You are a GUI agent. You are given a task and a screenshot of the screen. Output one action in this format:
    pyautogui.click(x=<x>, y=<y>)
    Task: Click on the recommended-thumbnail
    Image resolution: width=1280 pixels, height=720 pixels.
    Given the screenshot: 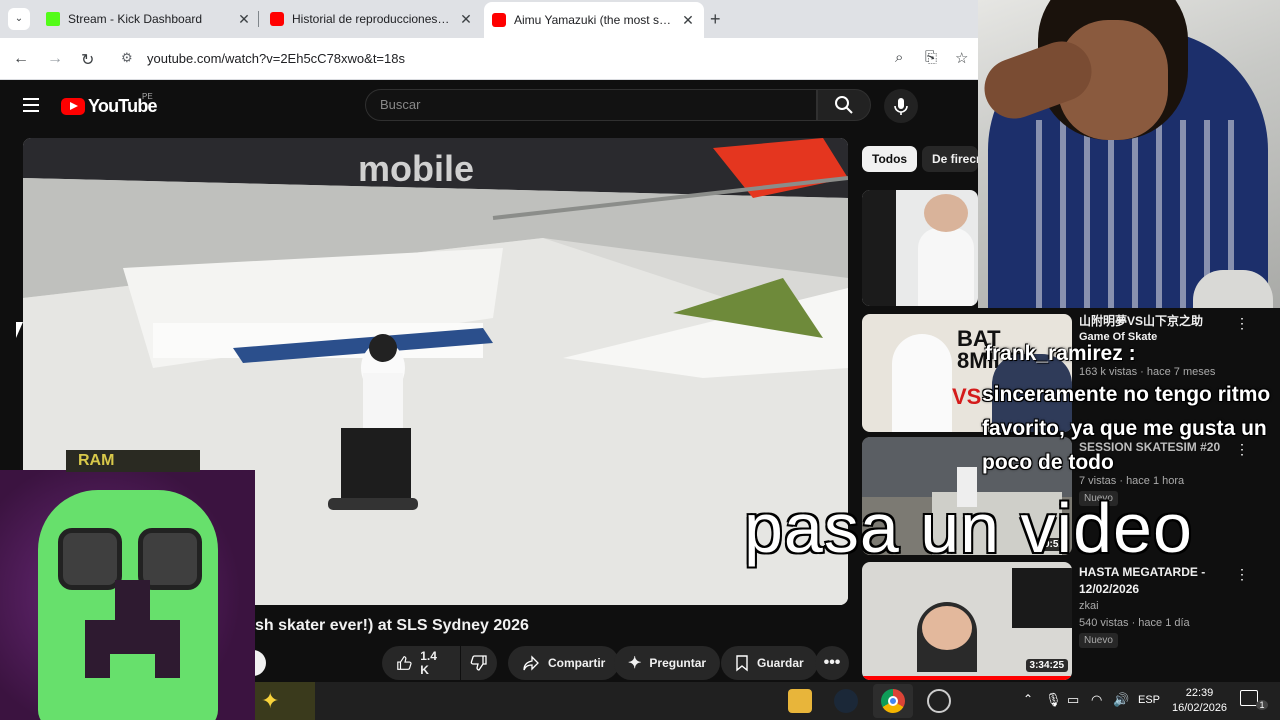 What is the action you would take?
    pyautogui.click(x=920, y=248)
    